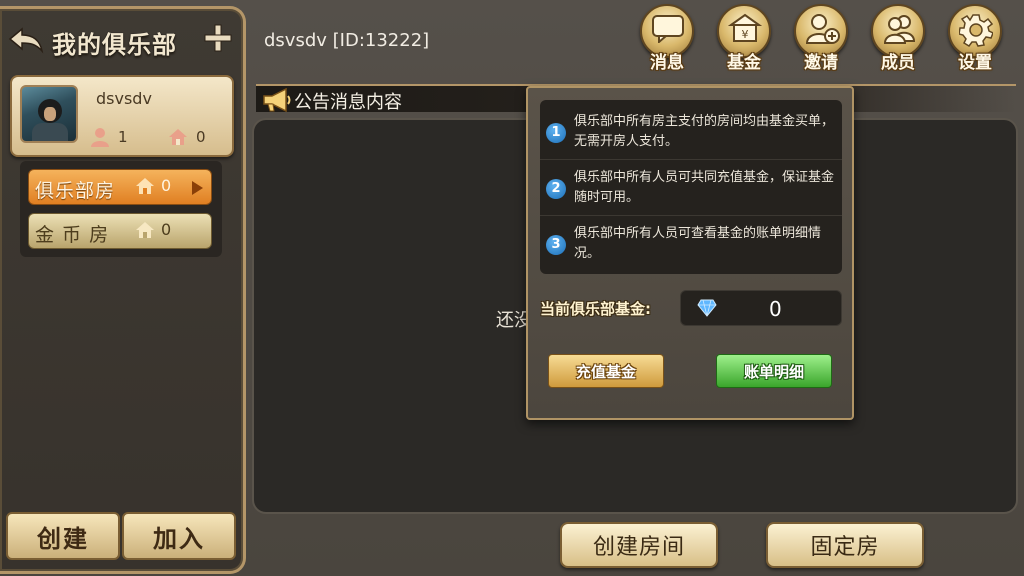 The height and width of the screenshot is (576, 1024). Describe the element at coordinates (556, 133) in the screenshot. I see `number-badge: 1` at that location.